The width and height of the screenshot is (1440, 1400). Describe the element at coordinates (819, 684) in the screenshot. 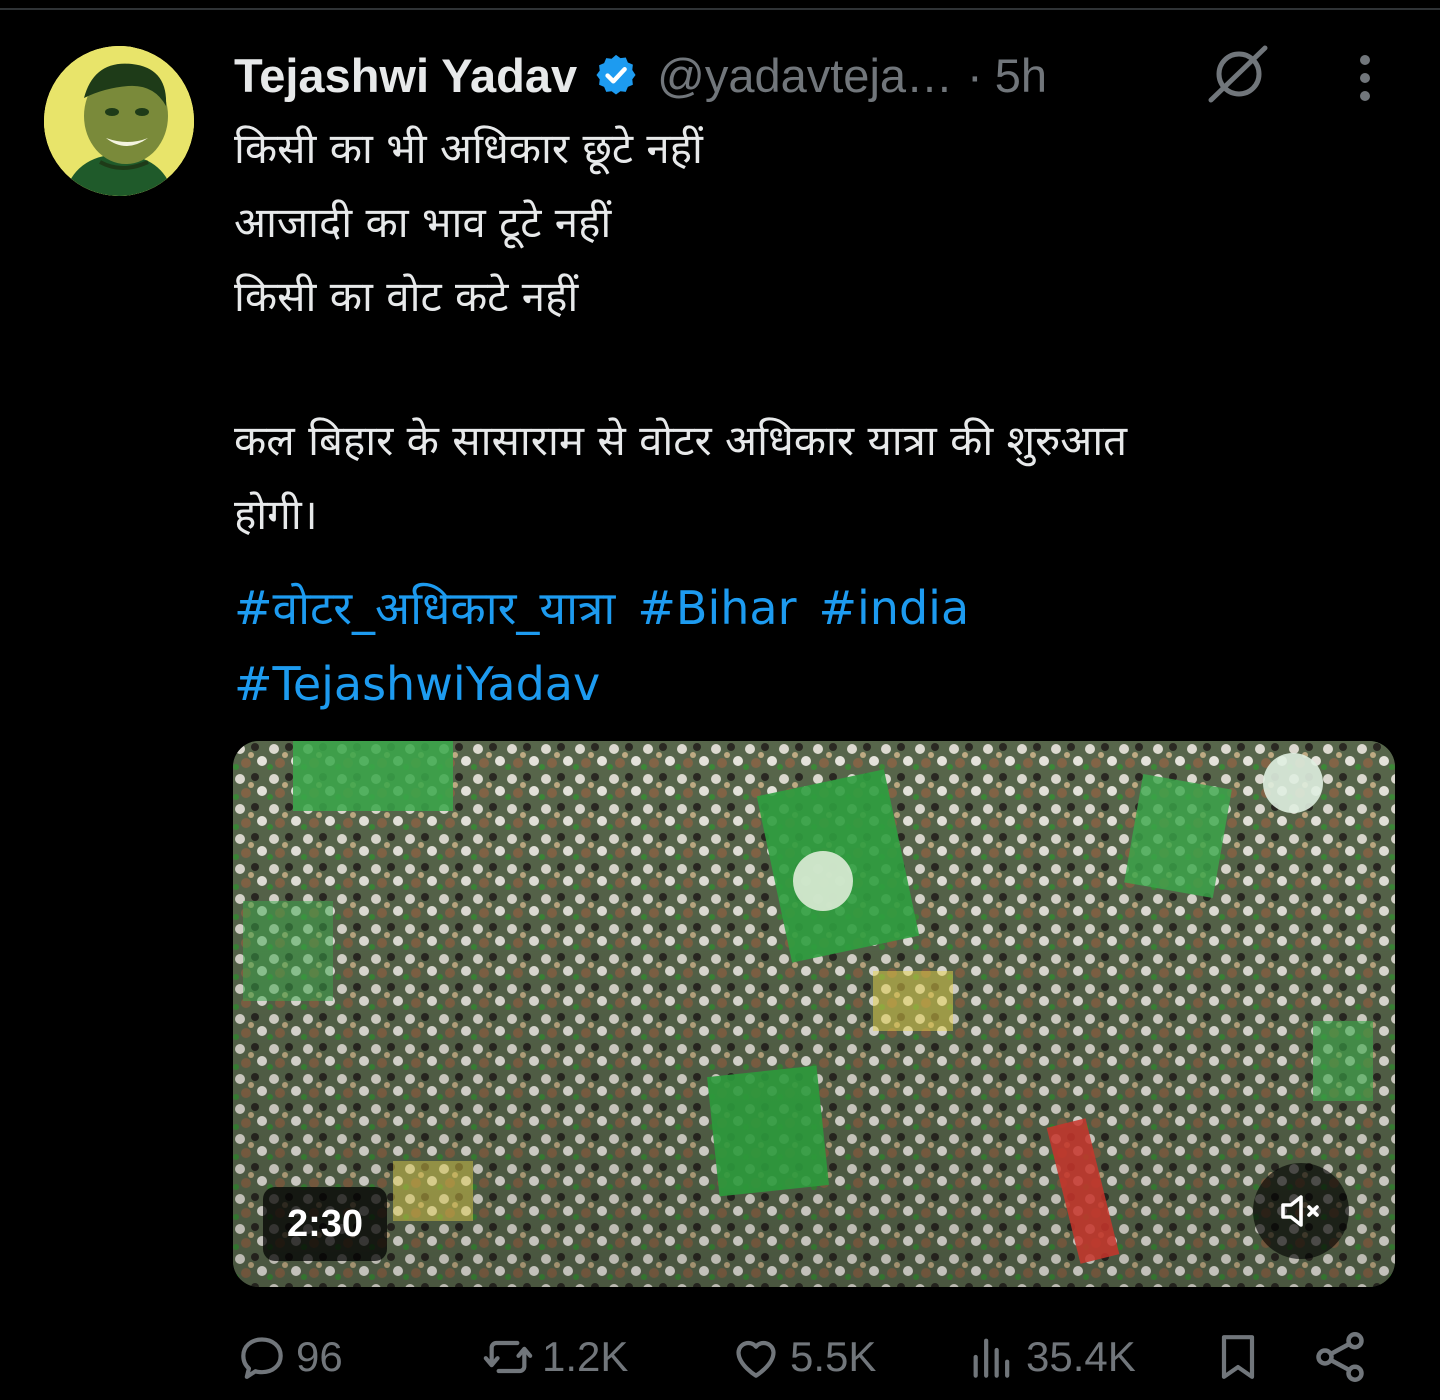

I see `hashtag-row: #TejashwiYadav` at that location.